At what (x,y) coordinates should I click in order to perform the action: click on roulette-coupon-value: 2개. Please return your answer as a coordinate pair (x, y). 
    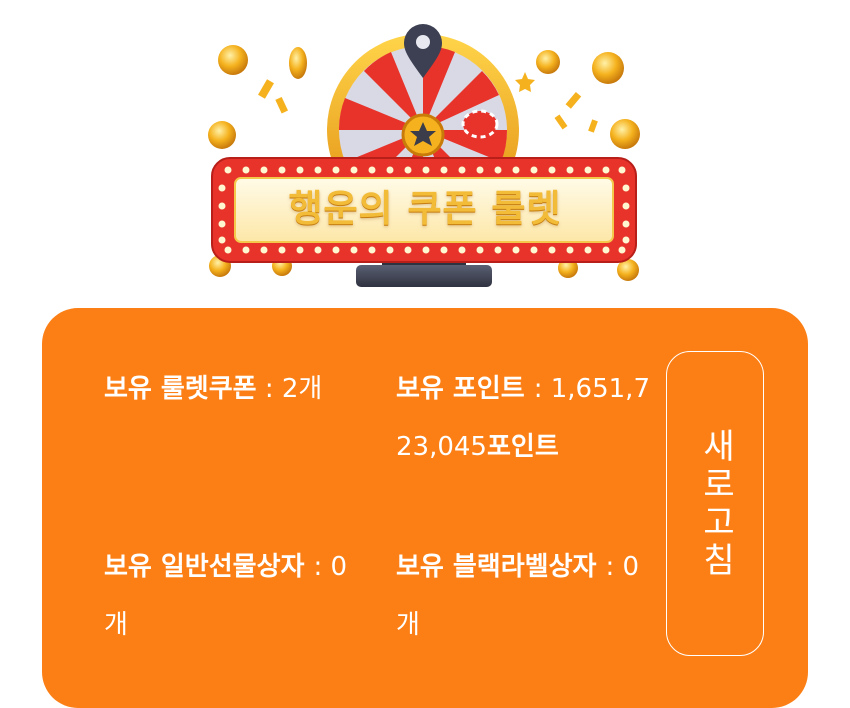
    Looking at the image, I should click on (302, 389).